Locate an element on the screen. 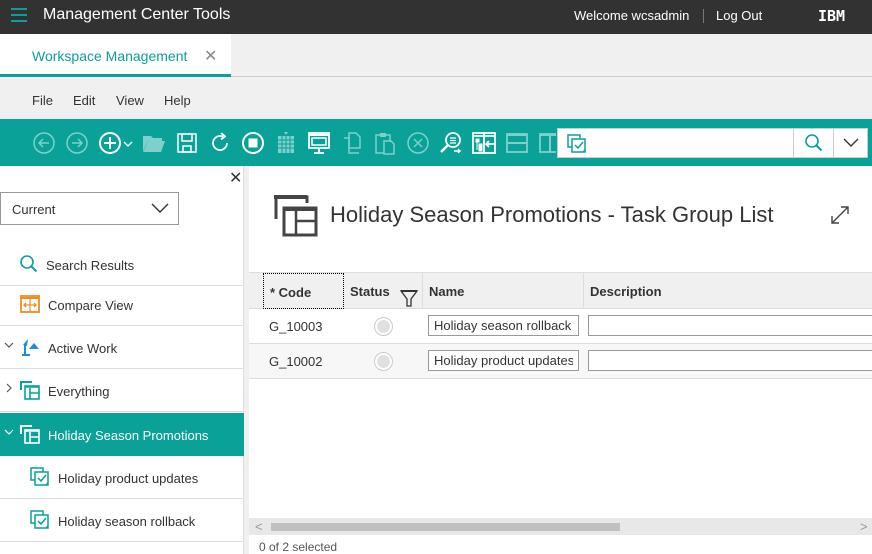 The image size is (872, 554). column-header-description: Description is located at coordinates (728, 291).